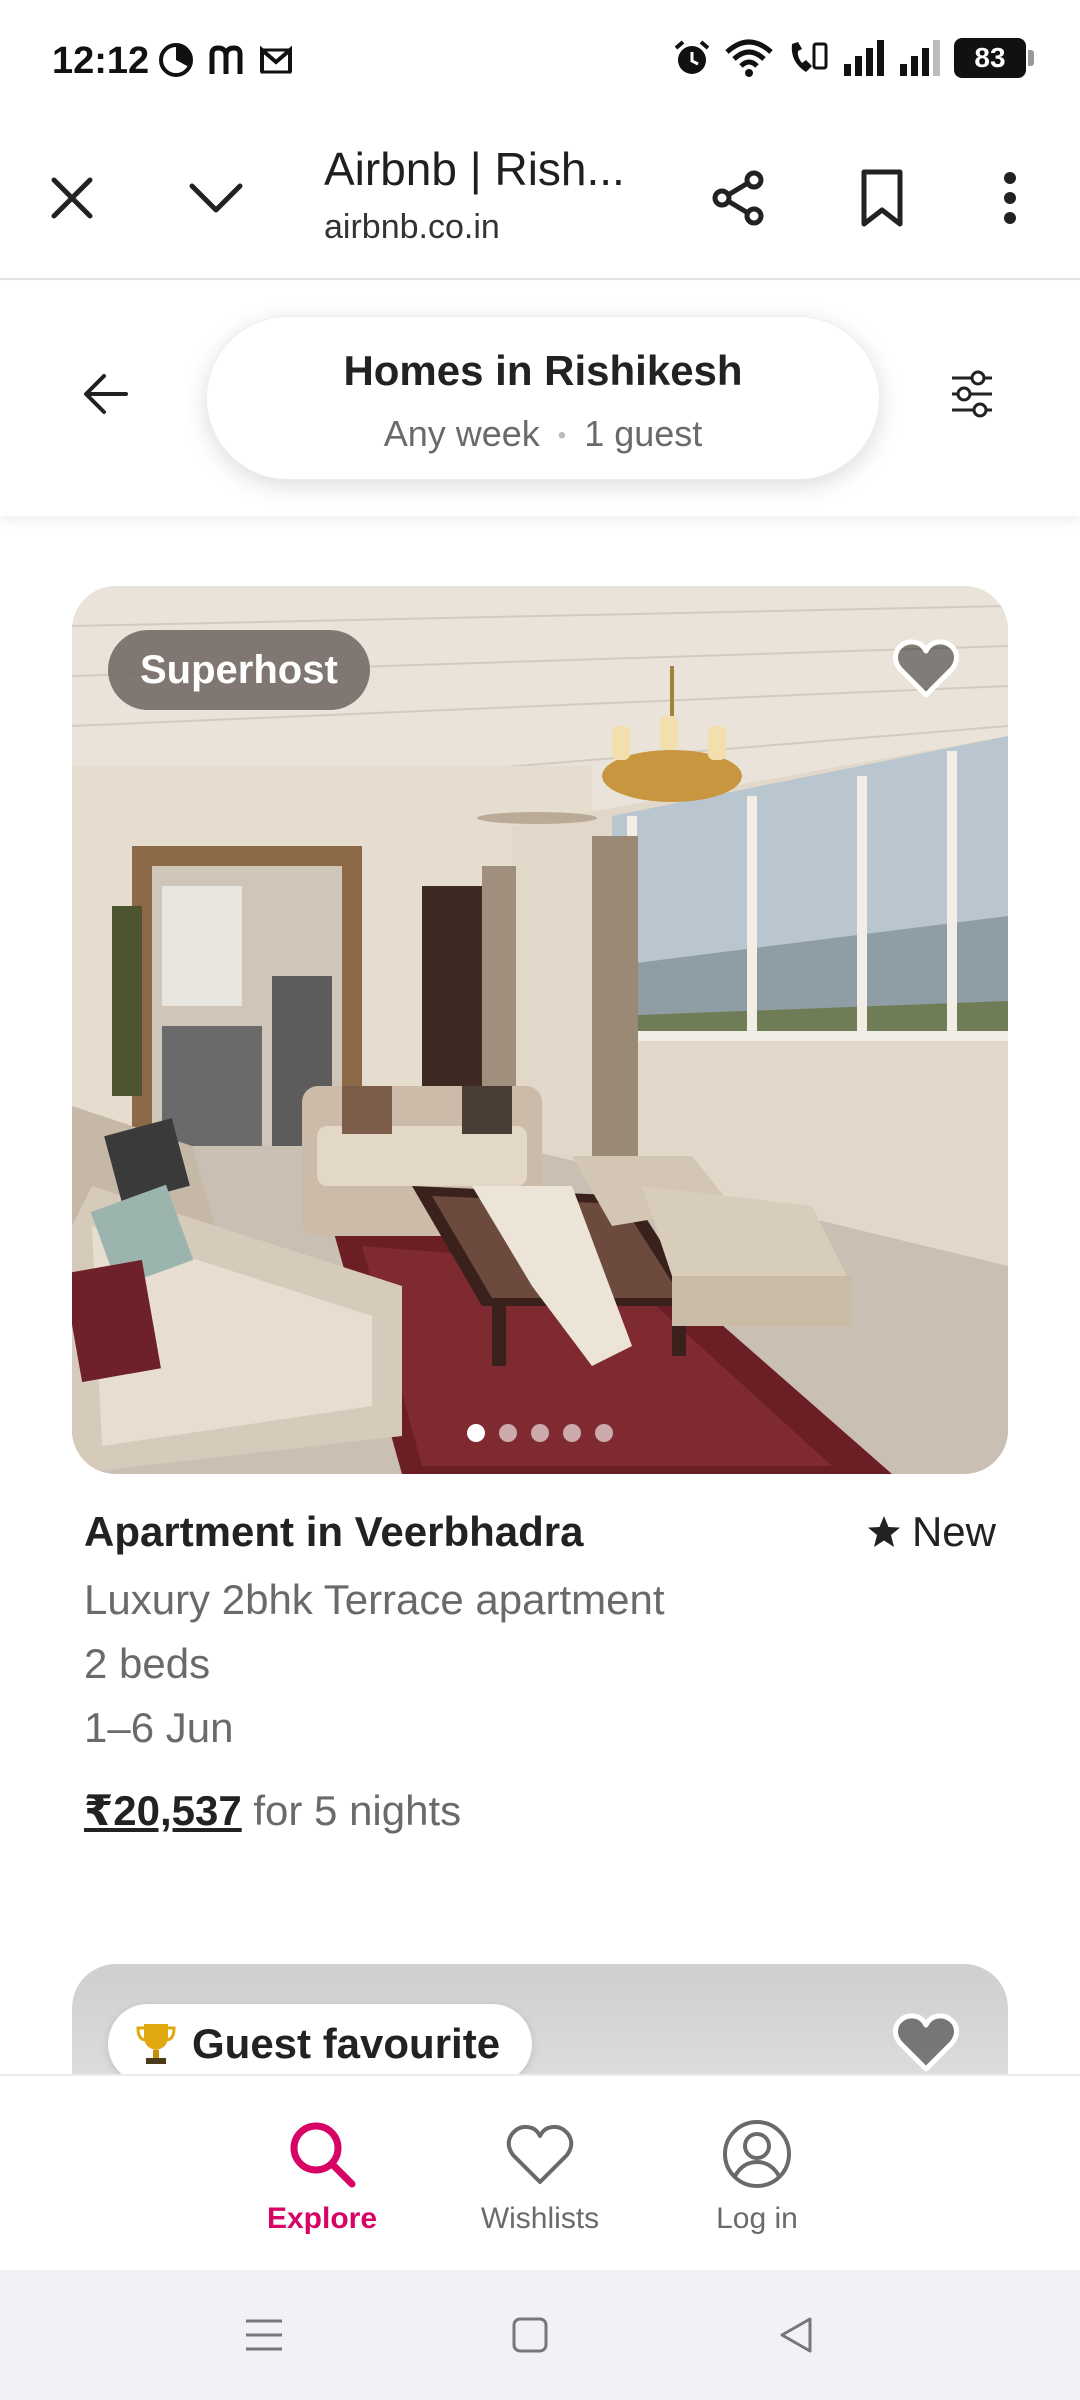 This screenshot has width=1080, height=2400. Describe the element at coordinates (757, 2218) in the screenshot. I see `nav-login-label: Log in` at that location.